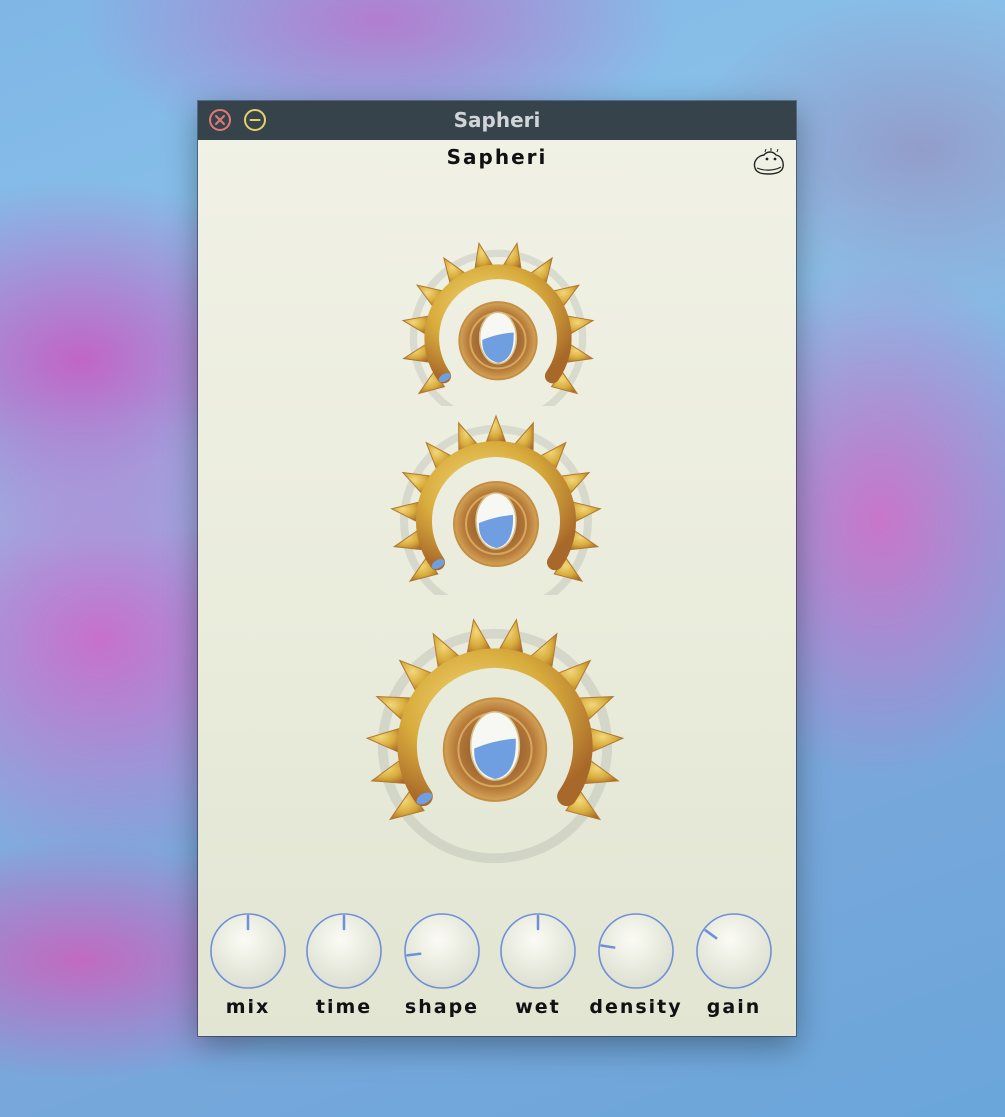 Image resolution: width=1005 pixels, height=1117 pixels. What do you see at coordinates (497, 157) in the screenshot?
I see `plugin-title: Sapheri` at bounding box center [497, 157].